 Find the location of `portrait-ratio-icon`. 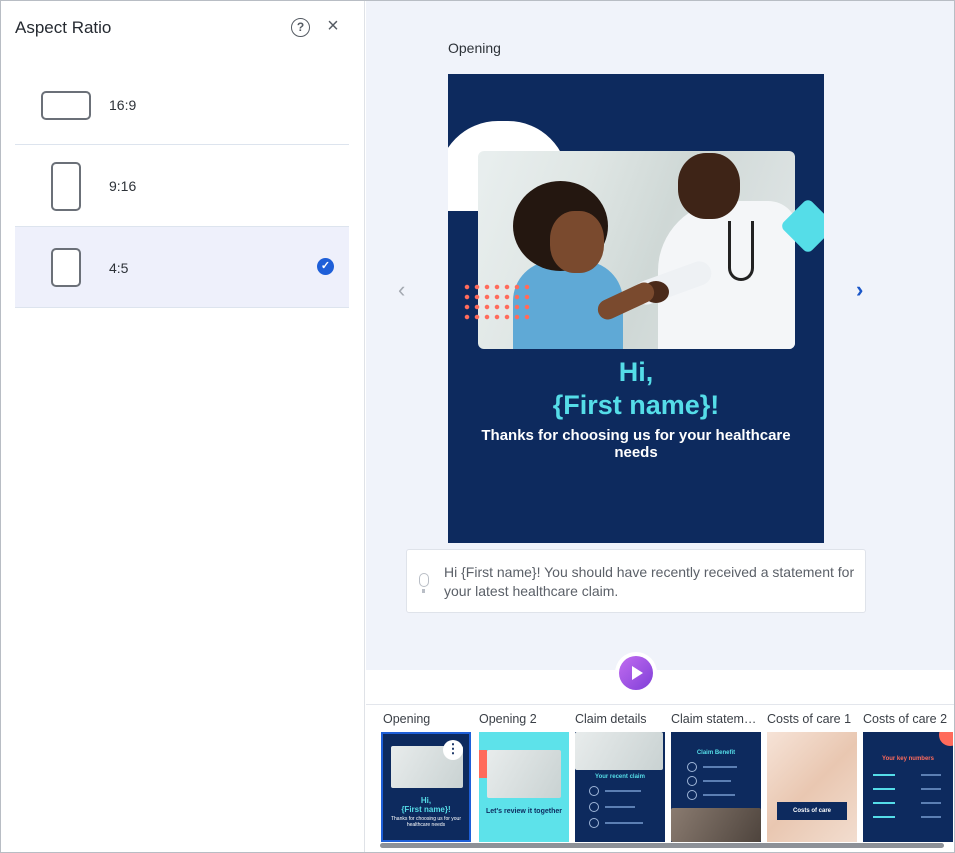

portrait-ratio-icon is located at coordinates (66, 186).